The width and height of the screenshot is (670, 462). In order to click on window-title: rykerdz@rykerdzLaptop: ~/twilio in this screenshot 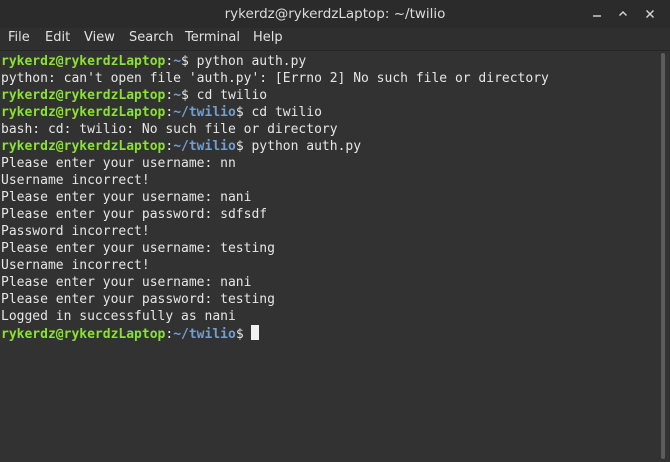, I will do `click(335, 14)`.